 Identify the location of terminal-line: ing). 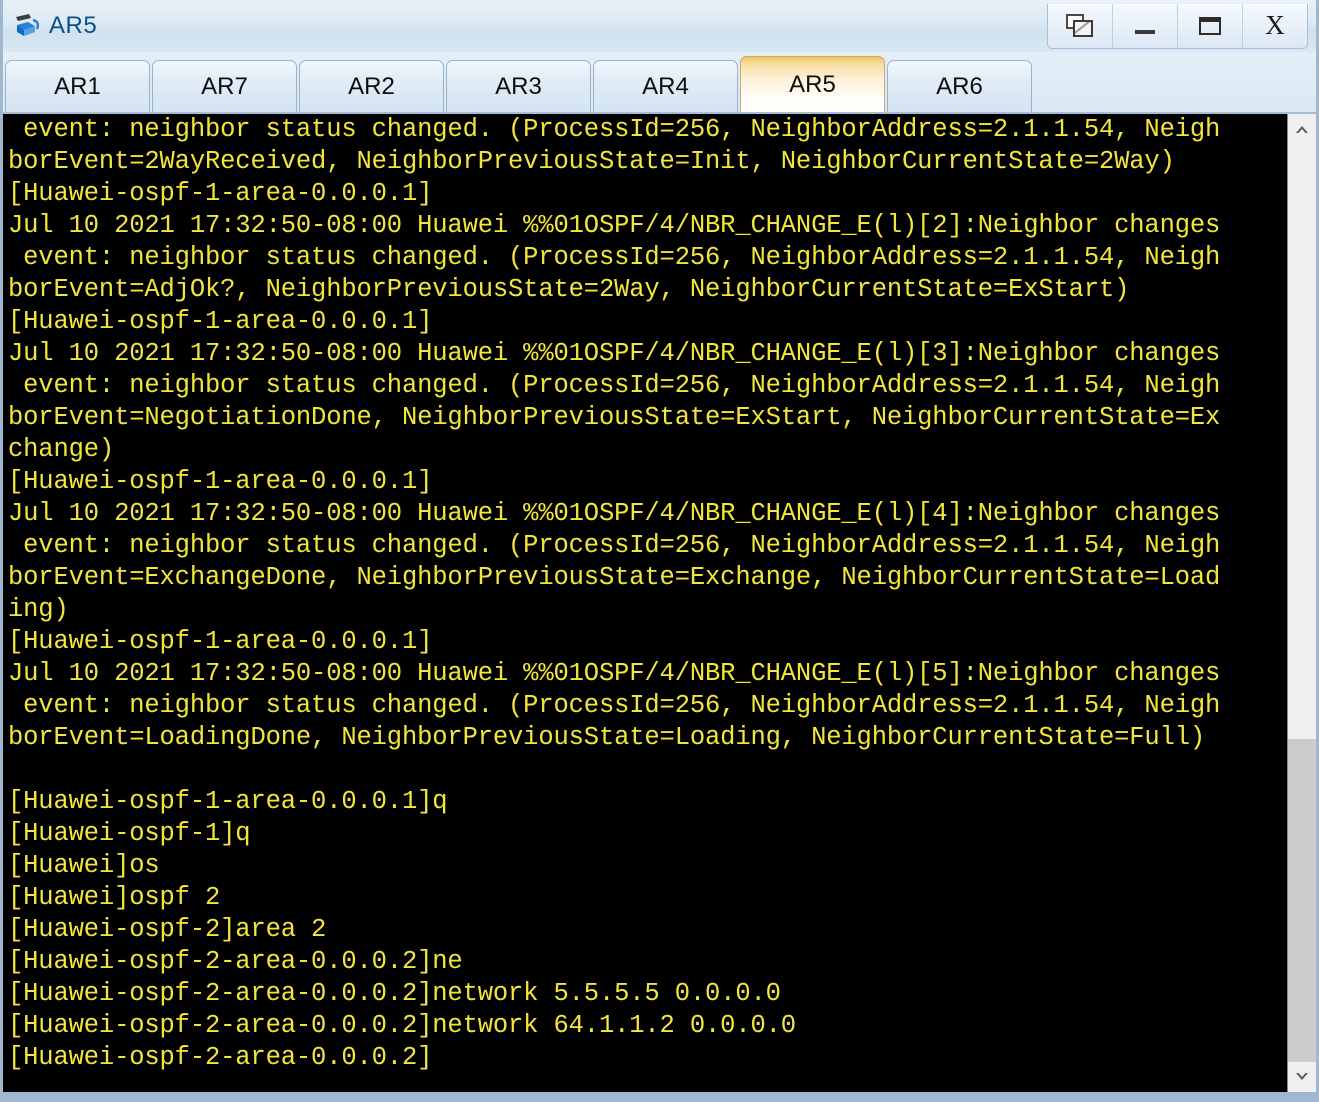
(38, 609).